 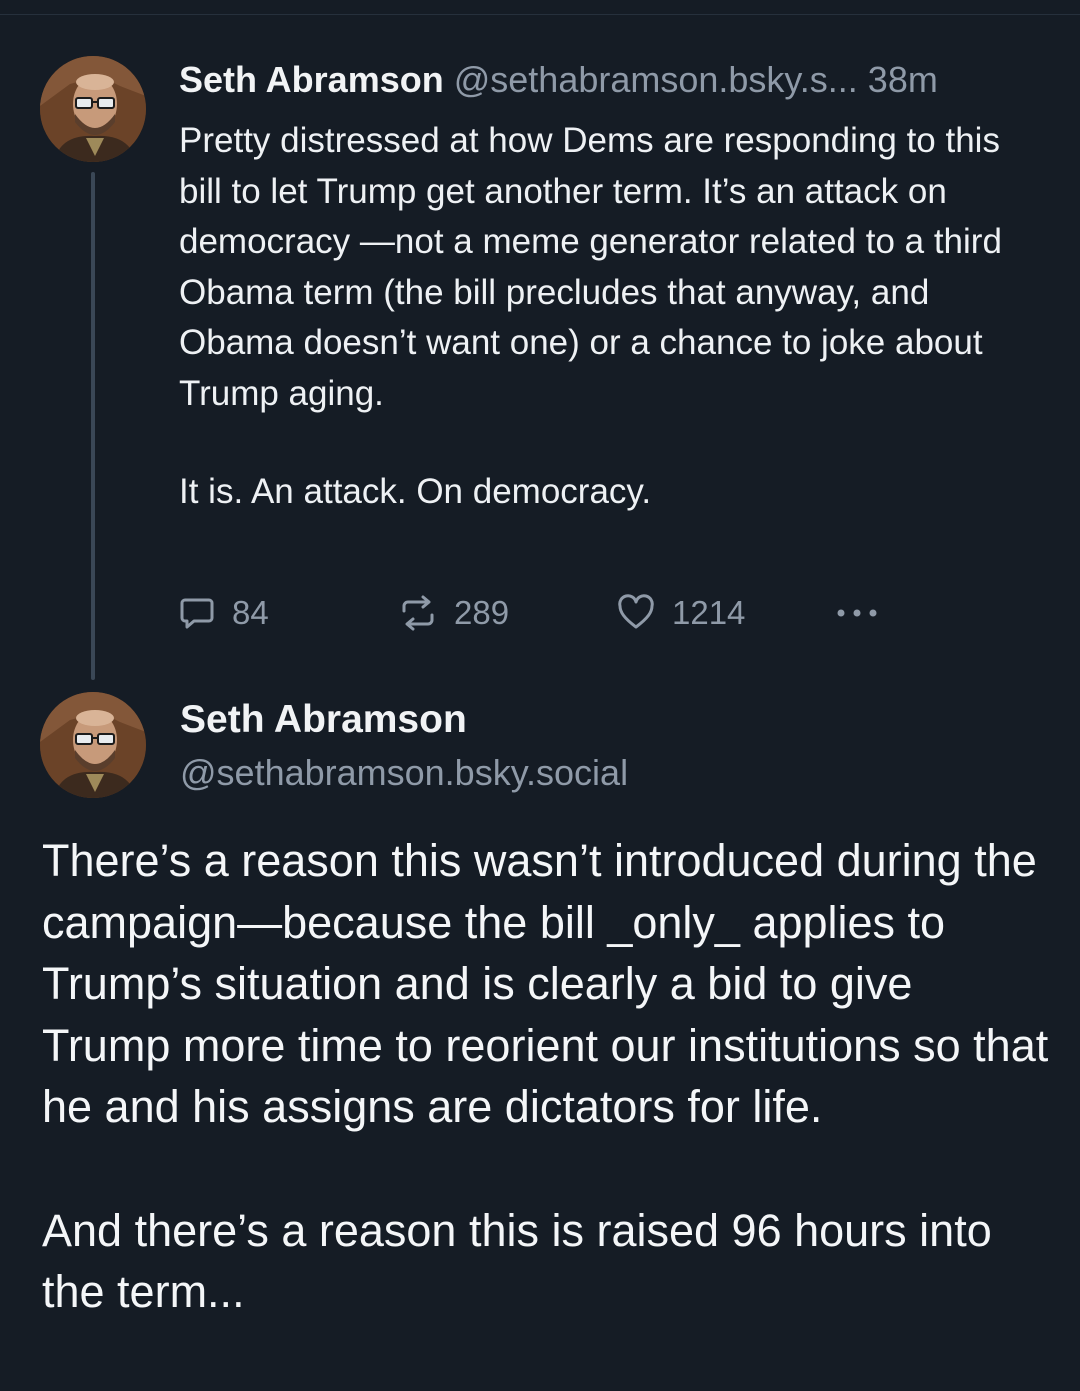 I want to click on main-author-name: Seth Abramson, so click(x=323, y=720).